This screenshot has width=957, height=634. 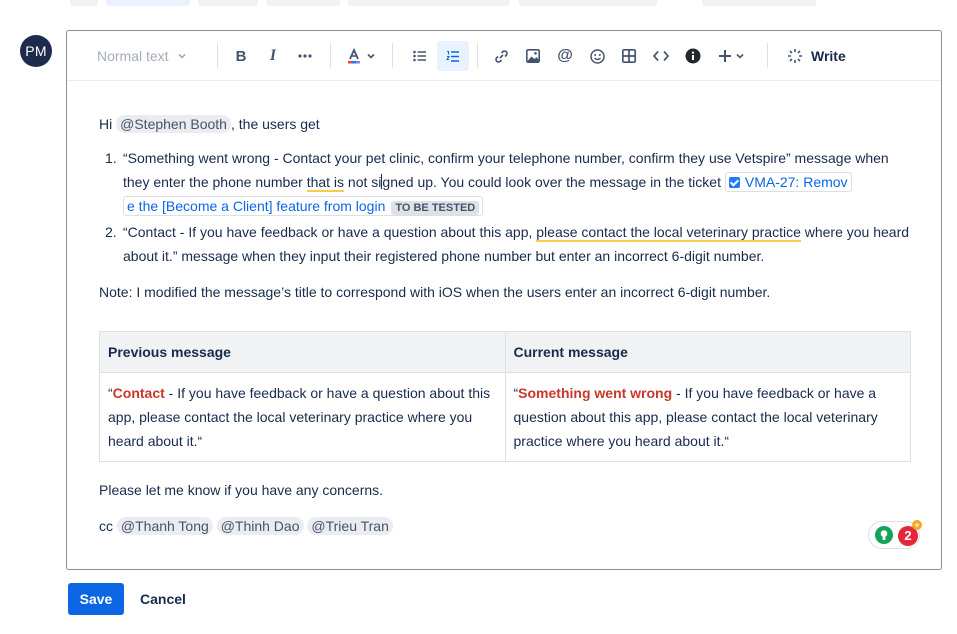 I want to click on table-header-row: Previous message Current message, so click(x=505, y=352).